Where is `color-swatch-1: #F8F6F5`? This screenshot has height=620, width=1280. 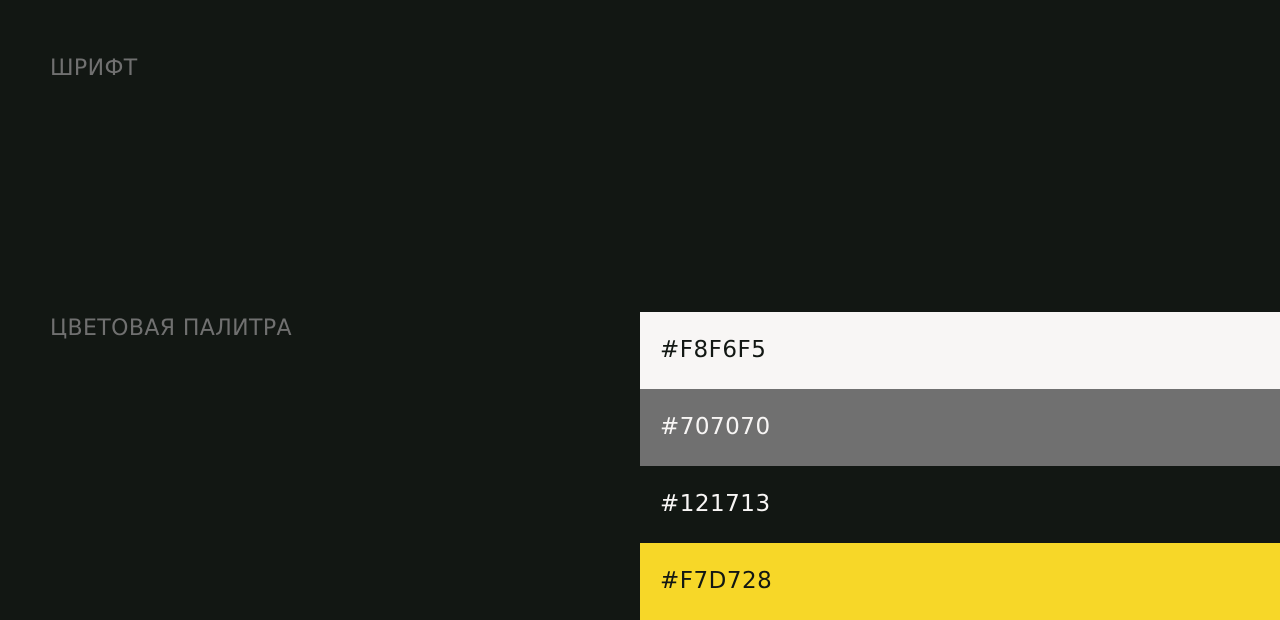
color-swatch-1: #F8F6F5 is located at coordinates (960, 350).